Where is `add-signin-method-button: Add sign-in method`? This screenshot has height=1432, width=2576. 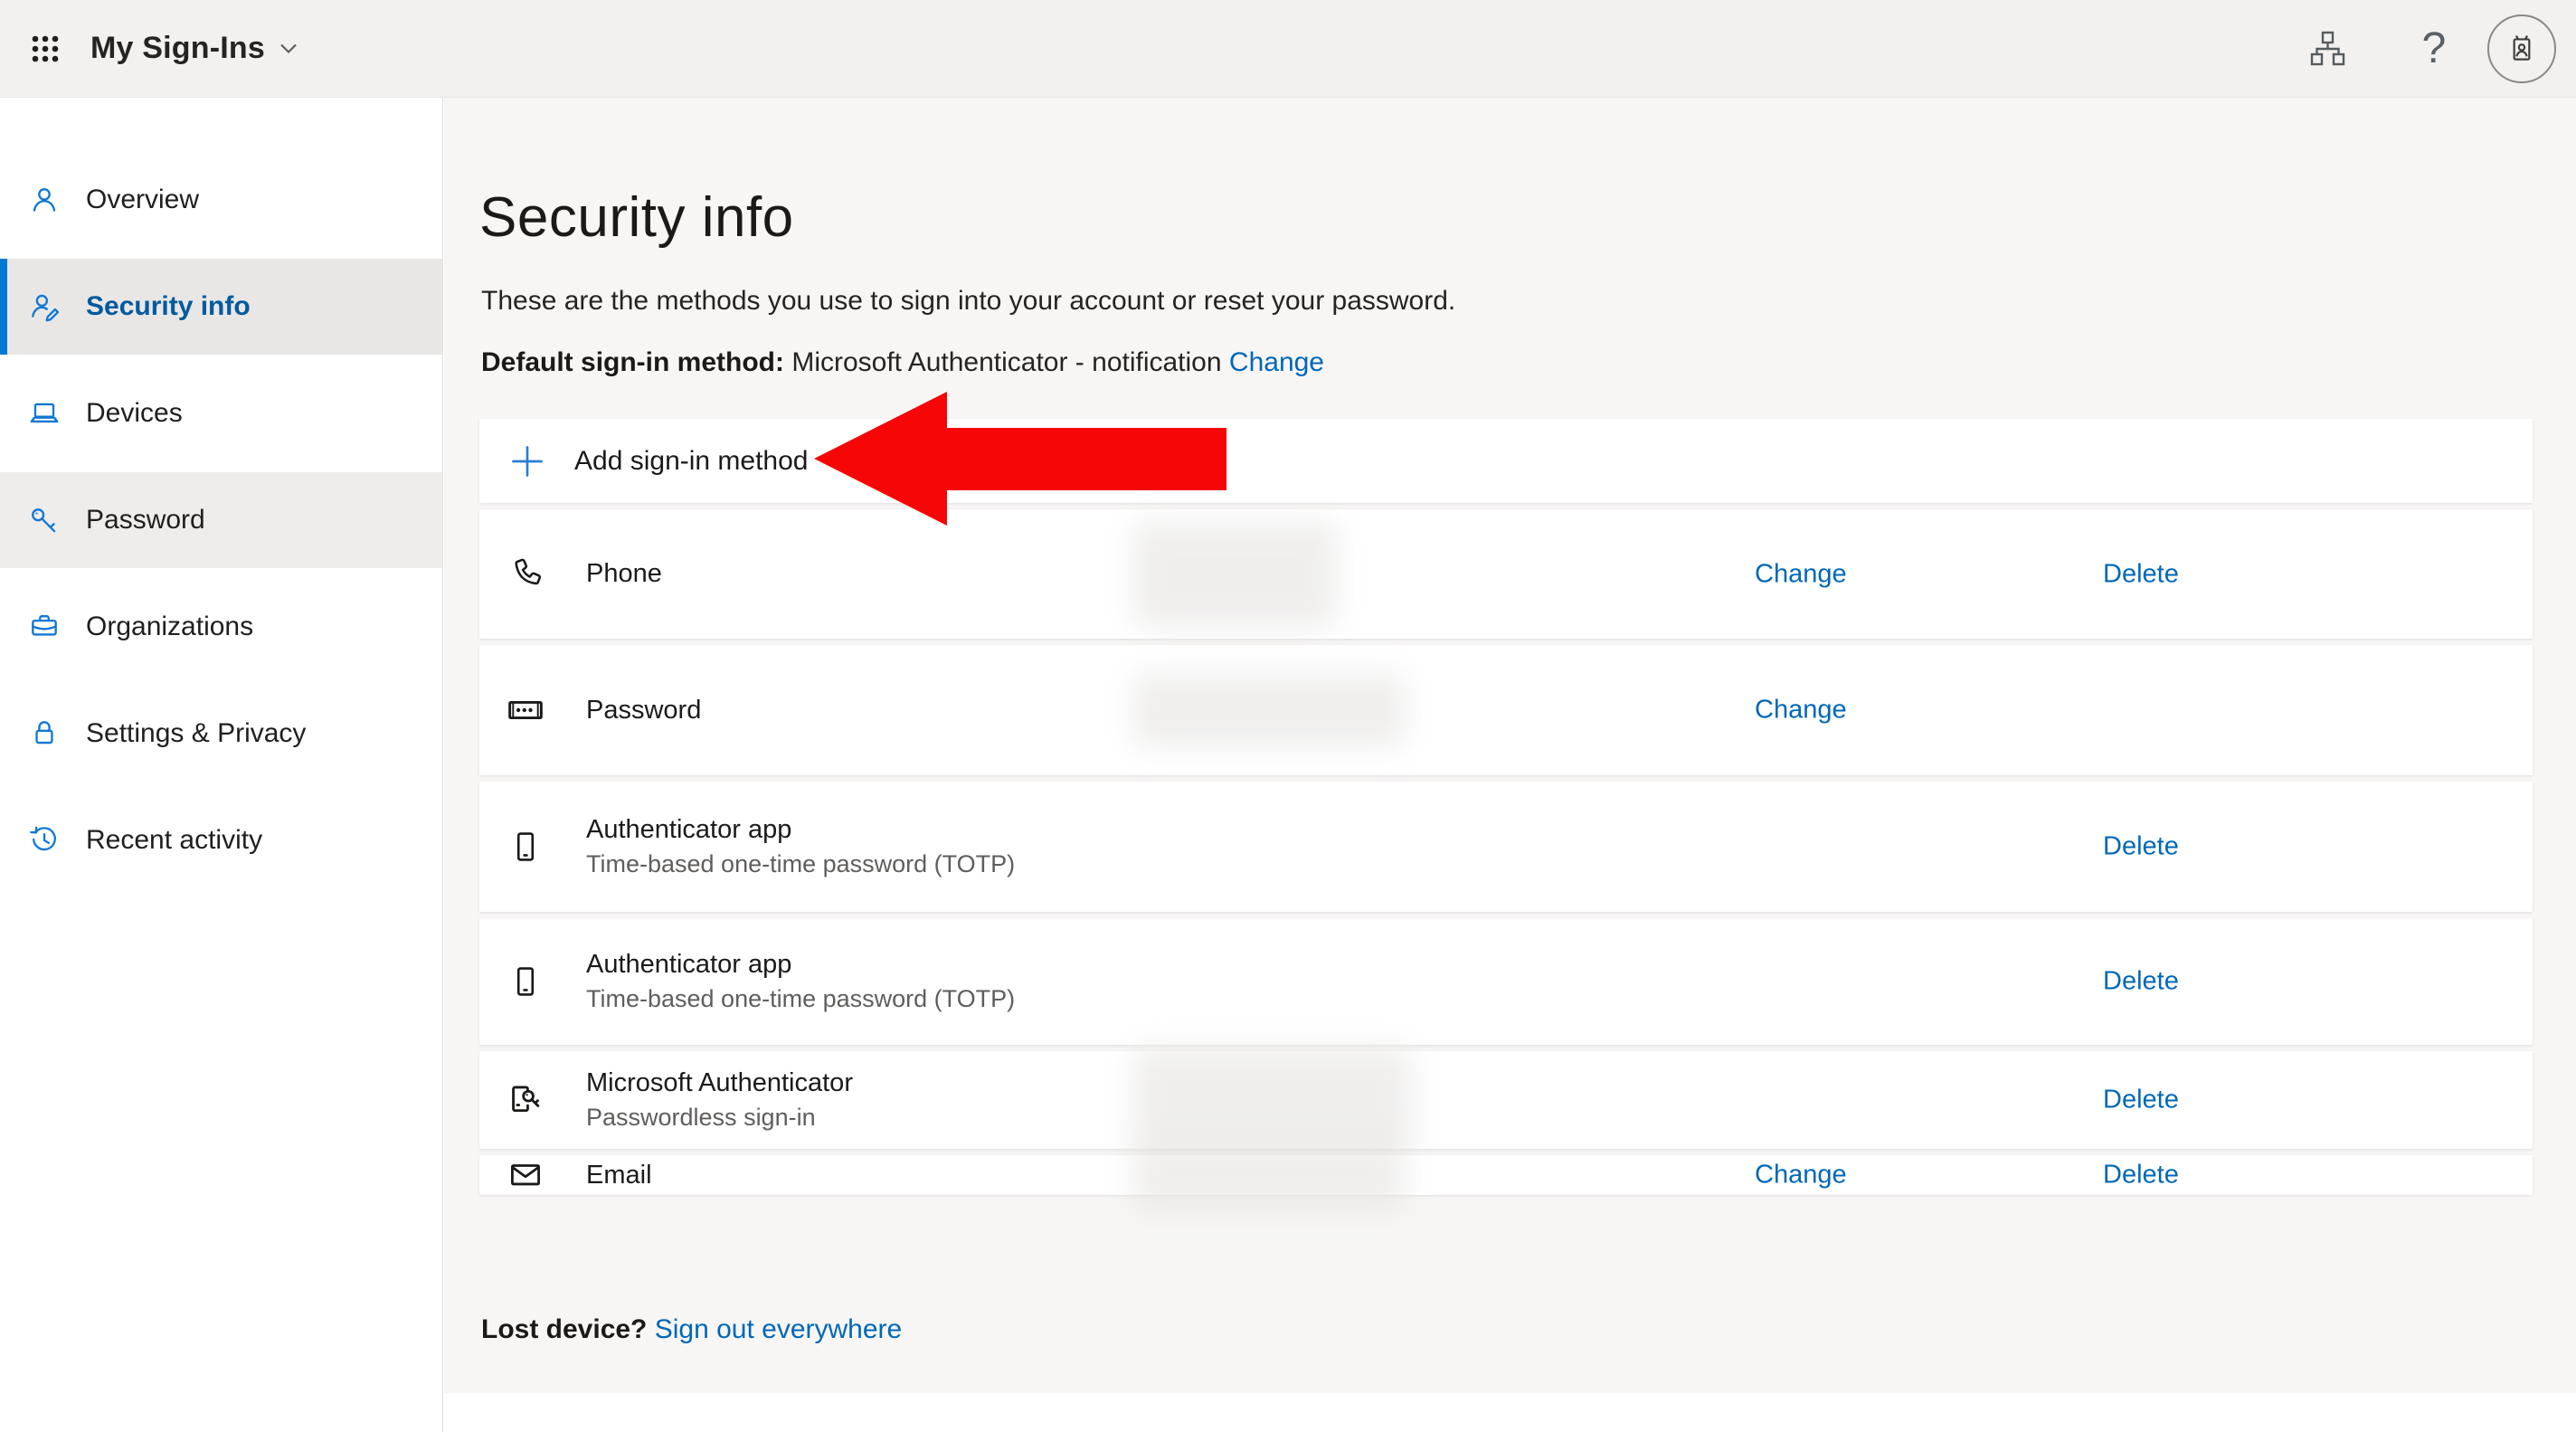
add-signin-method-button: Add sign-in method is located at coordinates (1506, 461).